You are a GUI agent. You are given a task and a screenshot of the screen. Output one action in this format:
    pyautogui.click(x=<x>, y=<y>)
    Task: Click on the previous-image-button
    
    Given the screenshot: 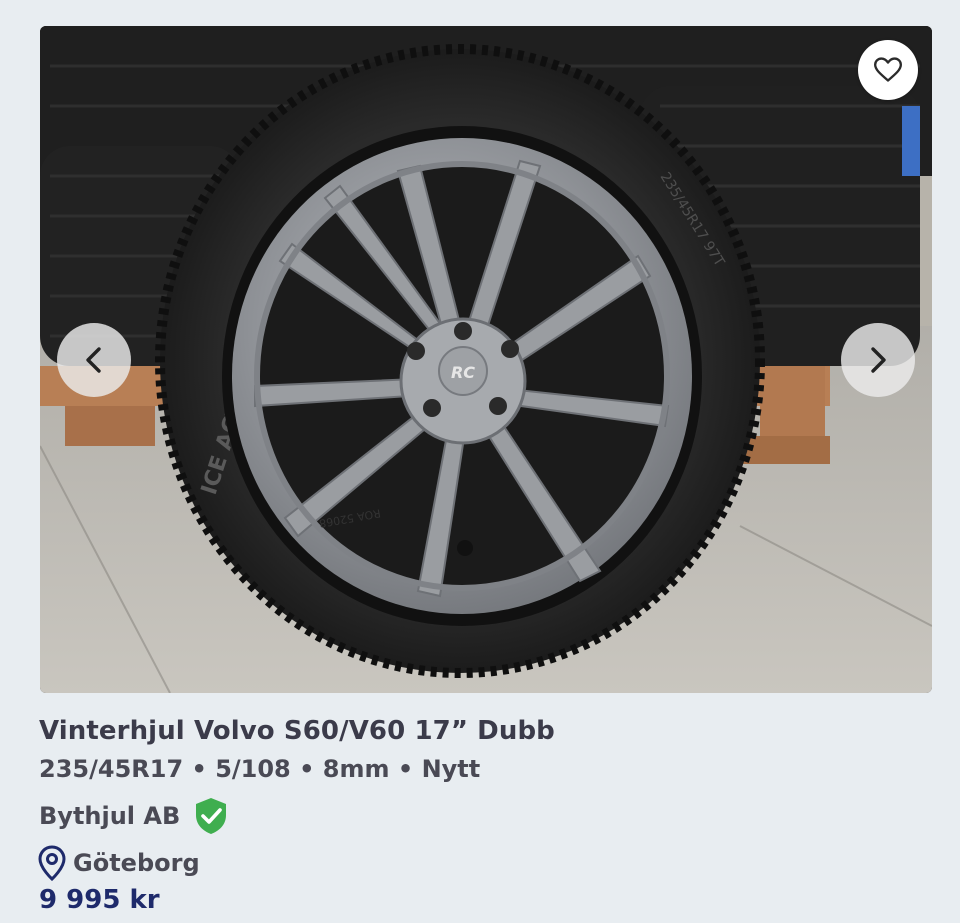 What is the action you would take?
    pyautogui.click(x=94, y=360)
    